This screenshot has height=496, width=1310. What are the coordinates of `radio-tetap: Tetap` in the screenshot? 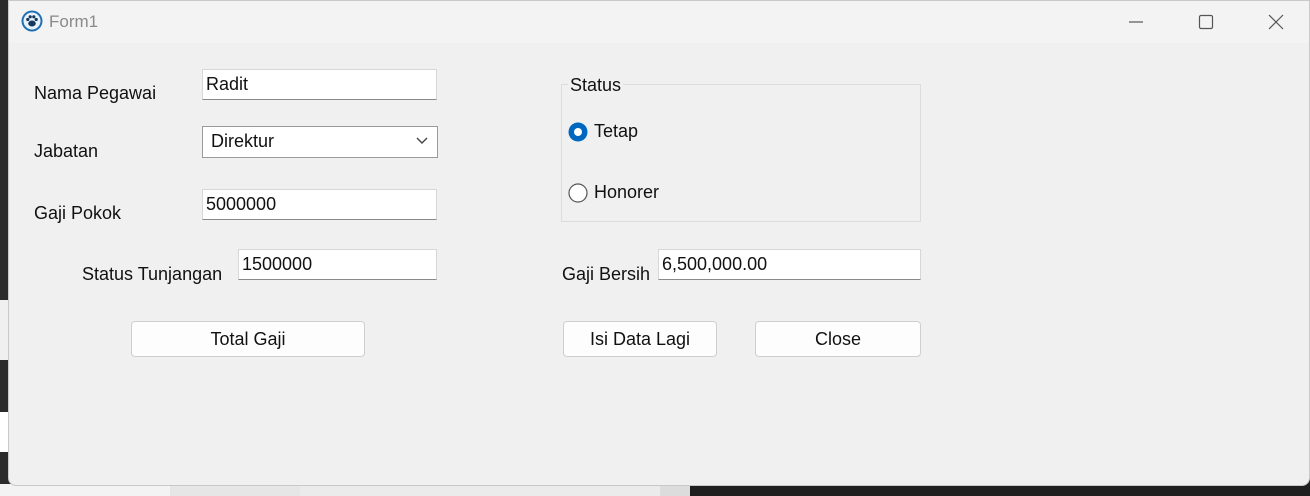 It's located at (603, 131).